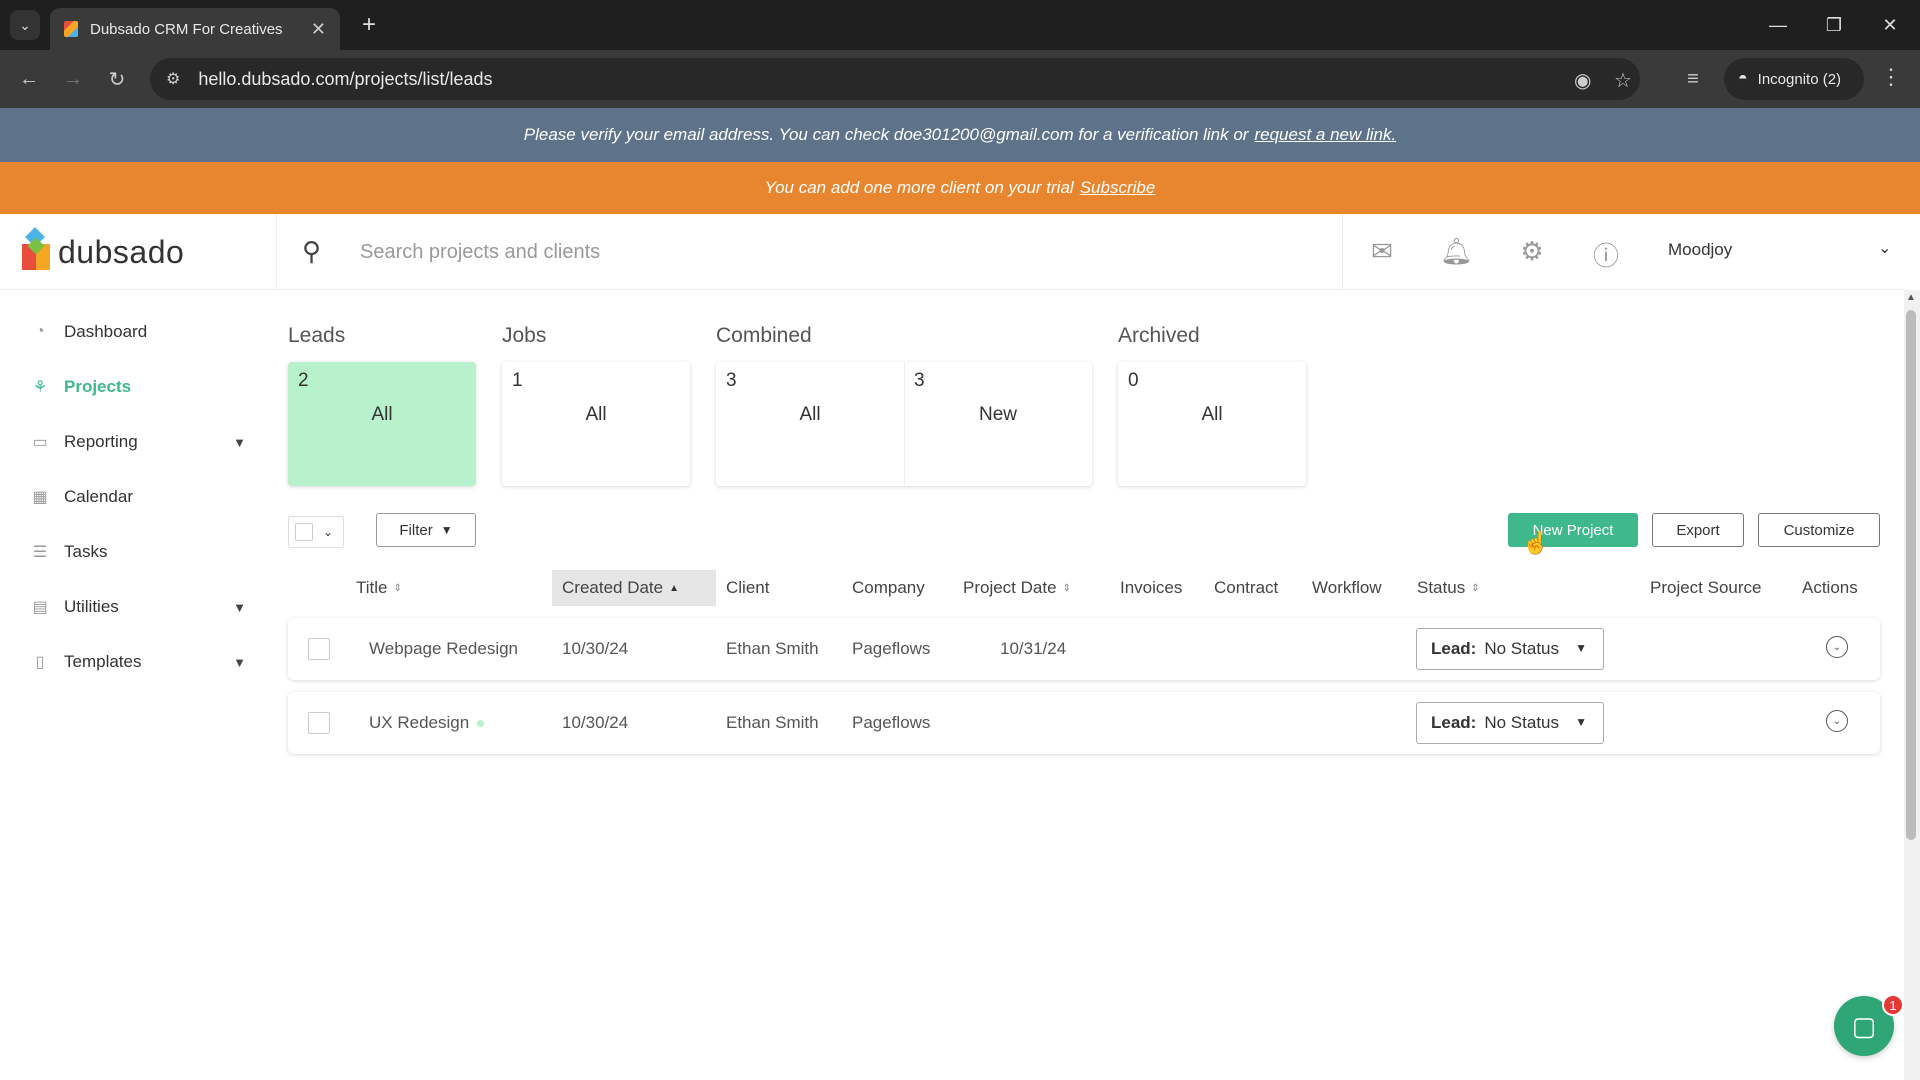 The width and height of the screenshot is (1920, 1080). I want to click on project-title-link: Webpage Redesign, so click(443, 649).